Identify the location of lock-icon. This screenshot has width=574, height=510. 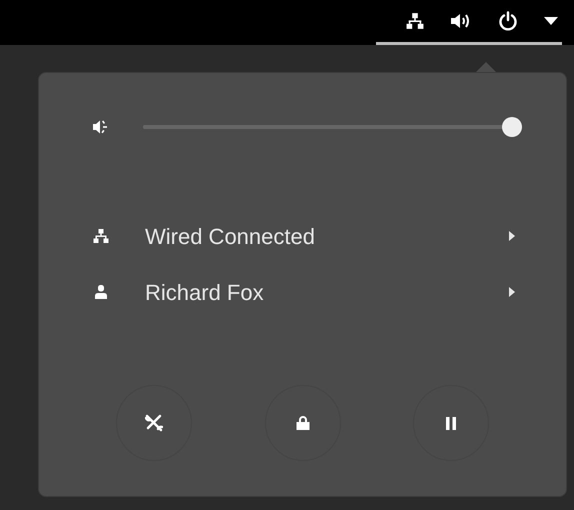
(302, 423).